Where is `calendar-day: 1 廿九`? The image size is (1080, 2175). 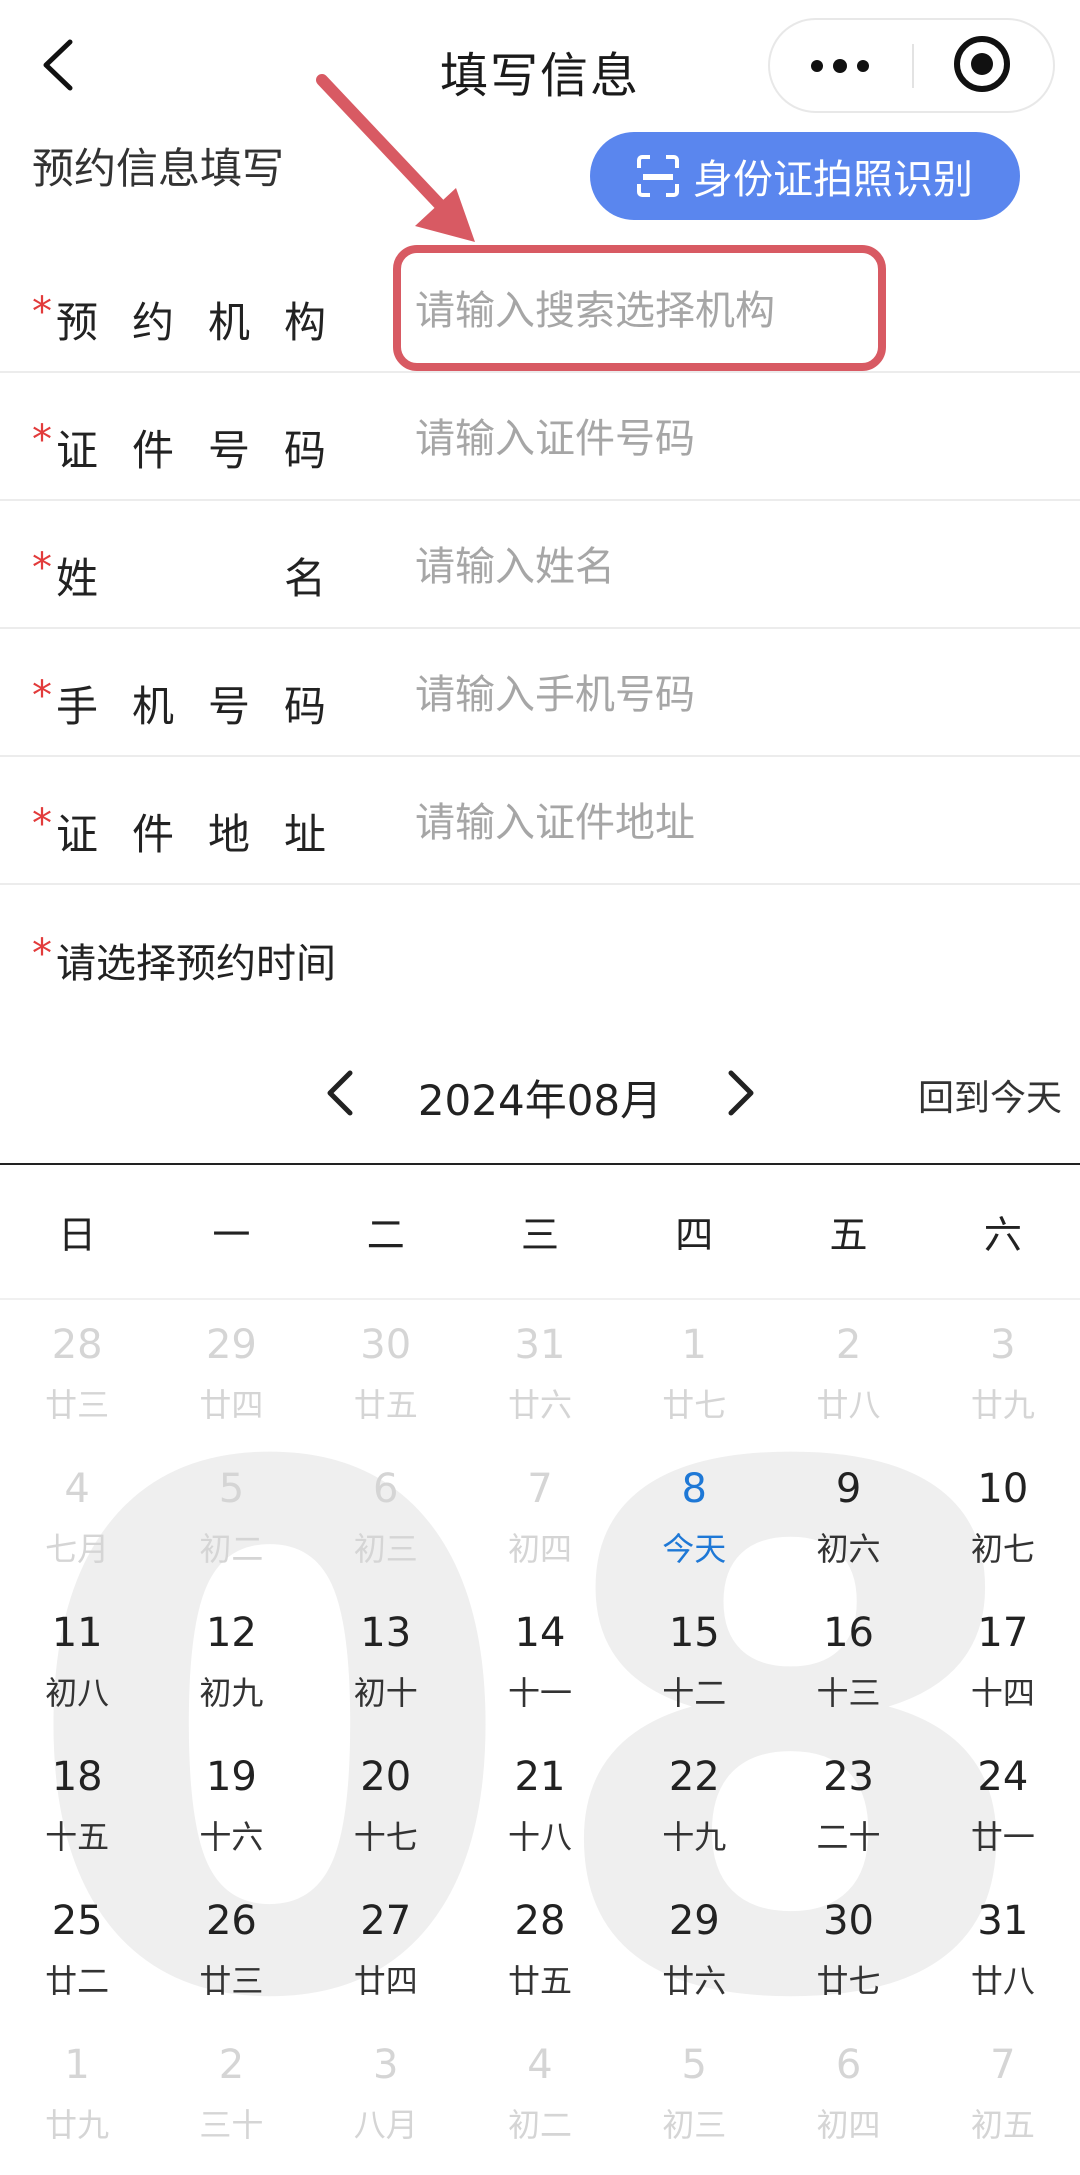 calendar-day: 1 廿九 is located at coordinates (77, 2094).